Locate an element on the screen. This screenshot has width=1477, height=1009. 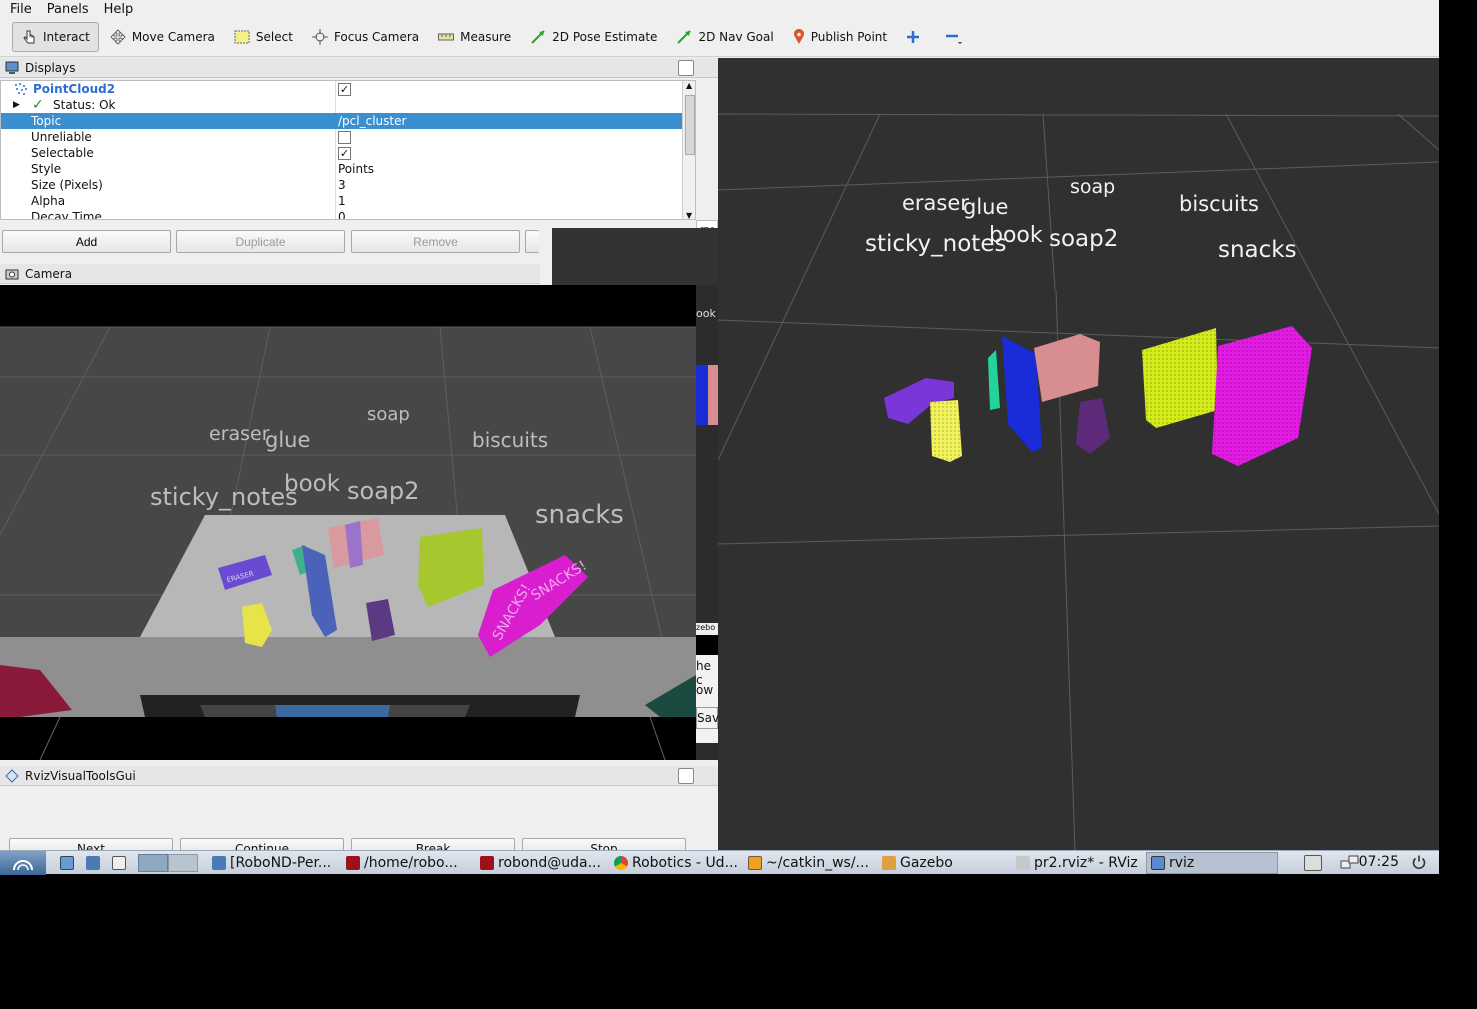
rename-display-button is located at coordinates (532, 241).